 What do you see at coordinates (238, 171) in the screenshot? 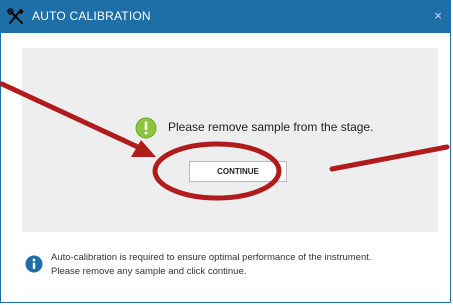
I see `continue-button: CONTINUE` at bounding box center [238, 171].